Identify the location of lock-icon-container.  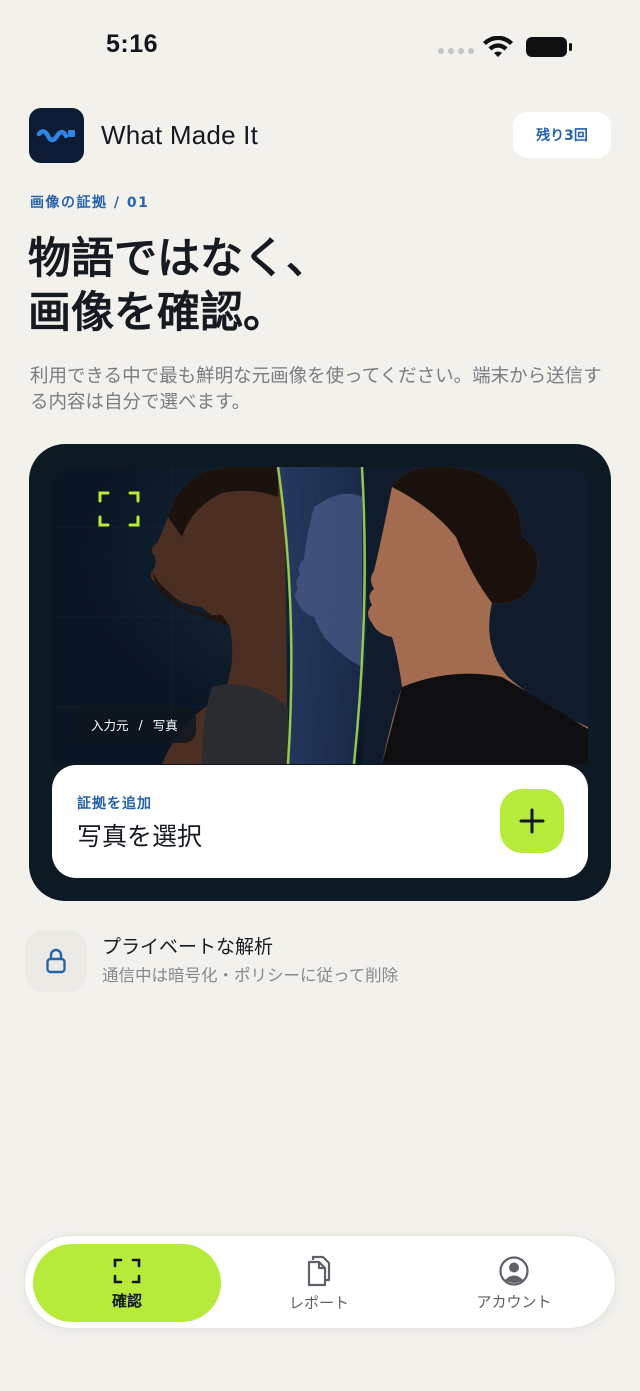
(56, 961).